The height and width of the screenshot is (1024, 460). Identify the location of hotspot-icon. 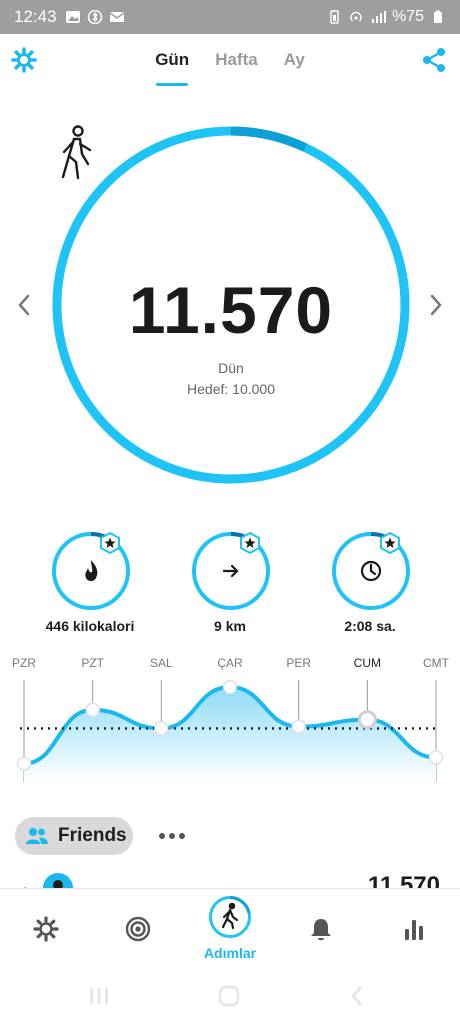
(356, 16).